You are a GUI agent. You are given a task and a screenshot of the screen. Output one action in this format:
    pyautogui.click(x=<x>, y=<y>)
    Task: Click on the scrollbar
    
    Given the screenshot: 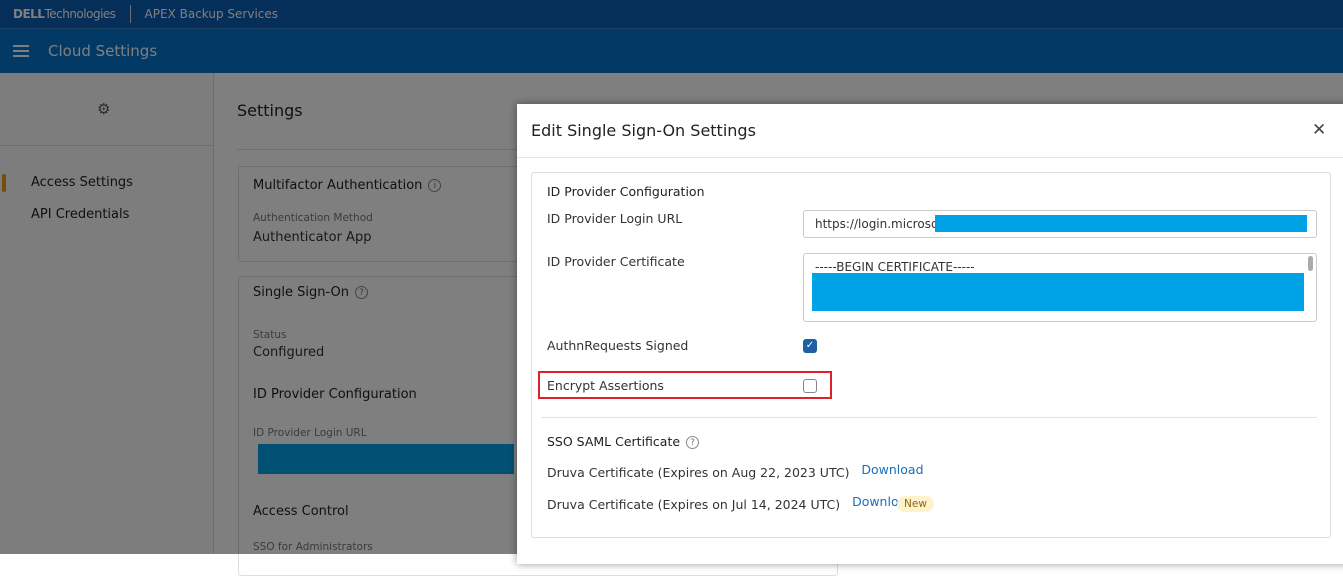 What is the action you would take?
    pyautogui.click(x=1310, y=263)
    